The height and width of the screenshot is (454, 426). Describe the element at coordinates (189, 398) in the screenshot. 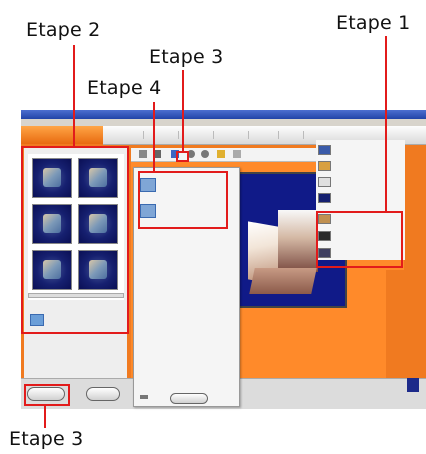

I see `popup-button` at that location.